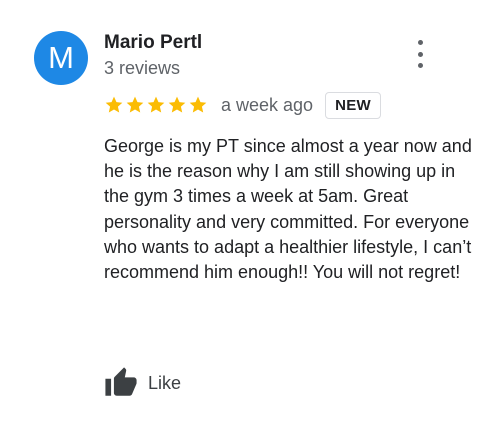  Describe the element at coordinates (353, 105) in the screenshot. I see `new-badge: NEW` at that location.